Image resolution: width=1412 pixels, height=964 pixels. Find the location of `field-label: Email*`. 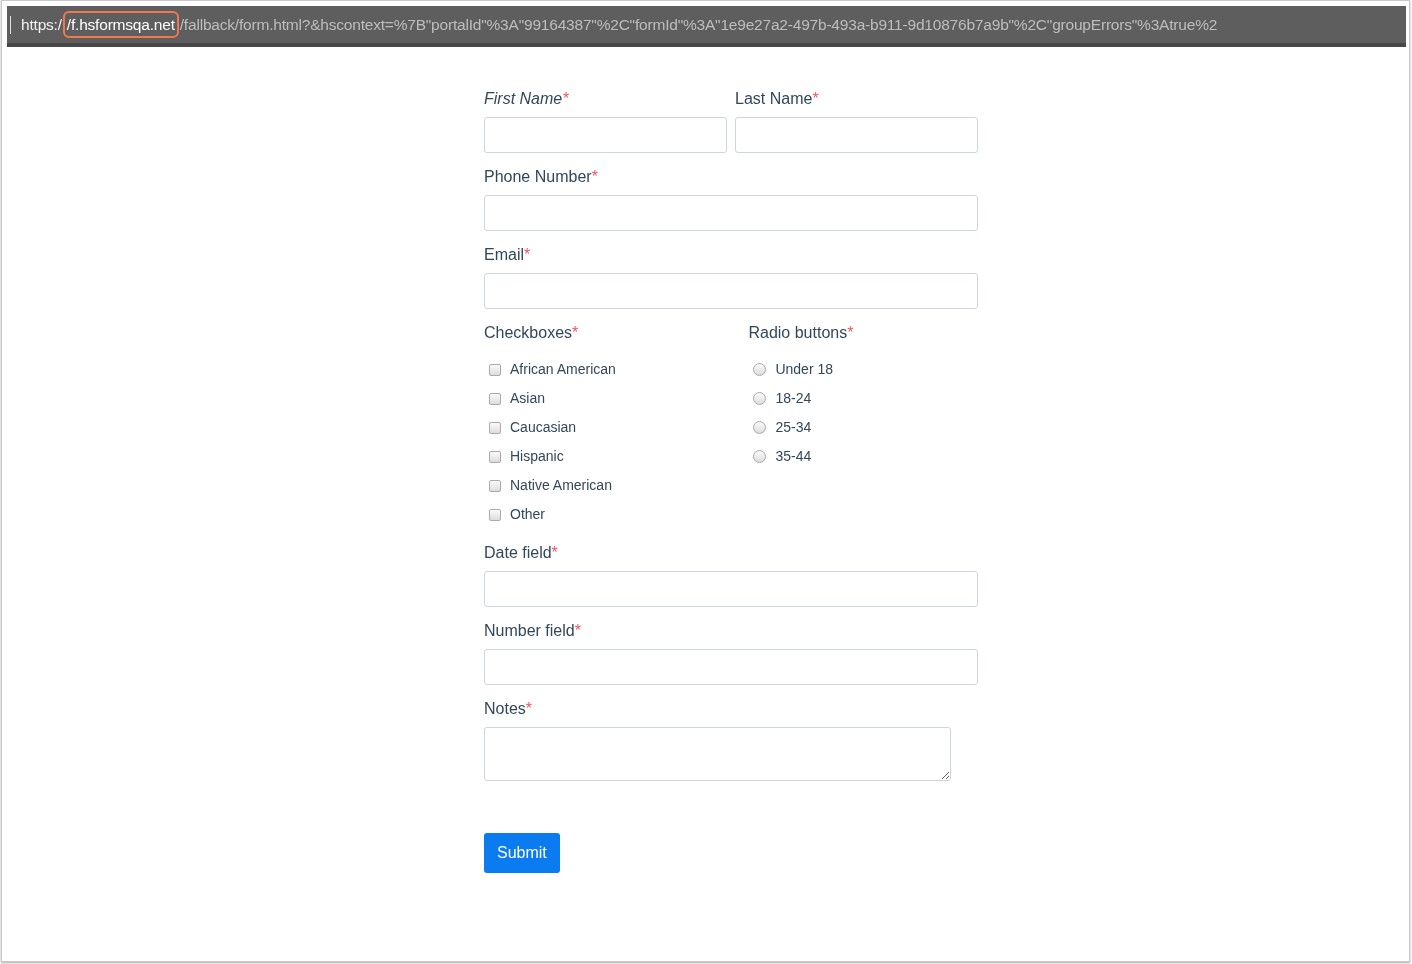

field-label: Email* is located at coordinates (507, 255).